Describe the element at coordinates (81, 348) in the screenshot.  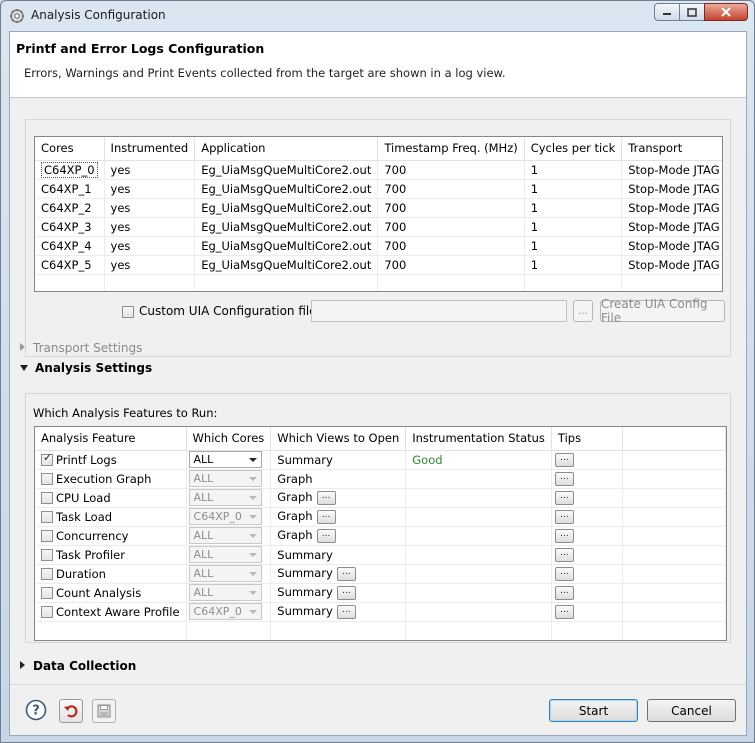
I see `transport-settings-section: Transport Settings` at that location.